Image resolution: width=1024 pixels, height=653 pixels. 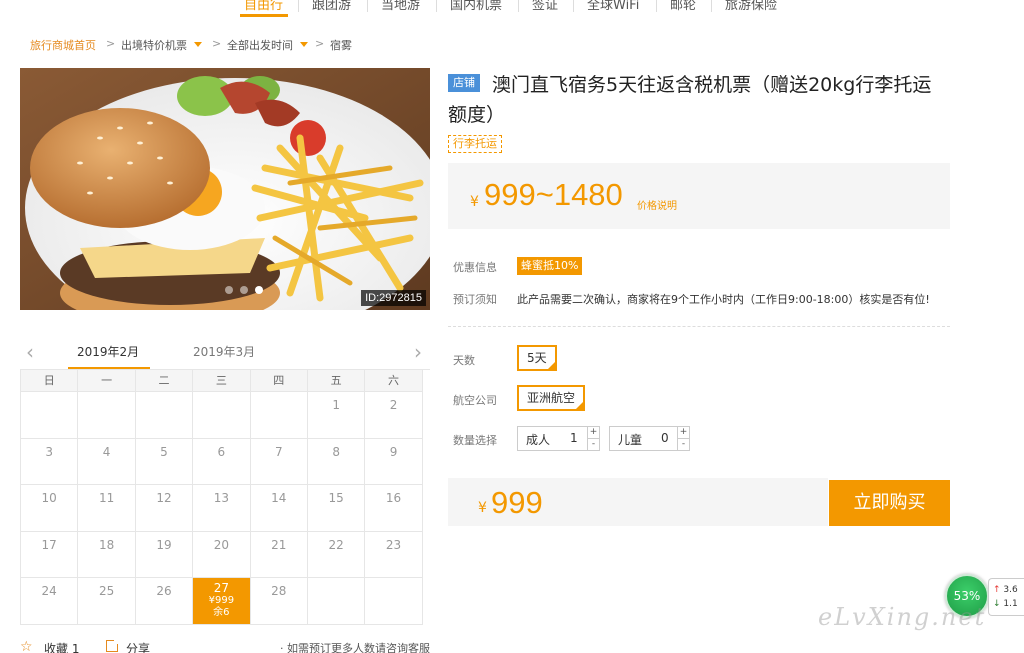 What do you see at coordinates (26, 646) in the screenshot?
I see `star-icon: ☆` at bounding box center [26, 646].